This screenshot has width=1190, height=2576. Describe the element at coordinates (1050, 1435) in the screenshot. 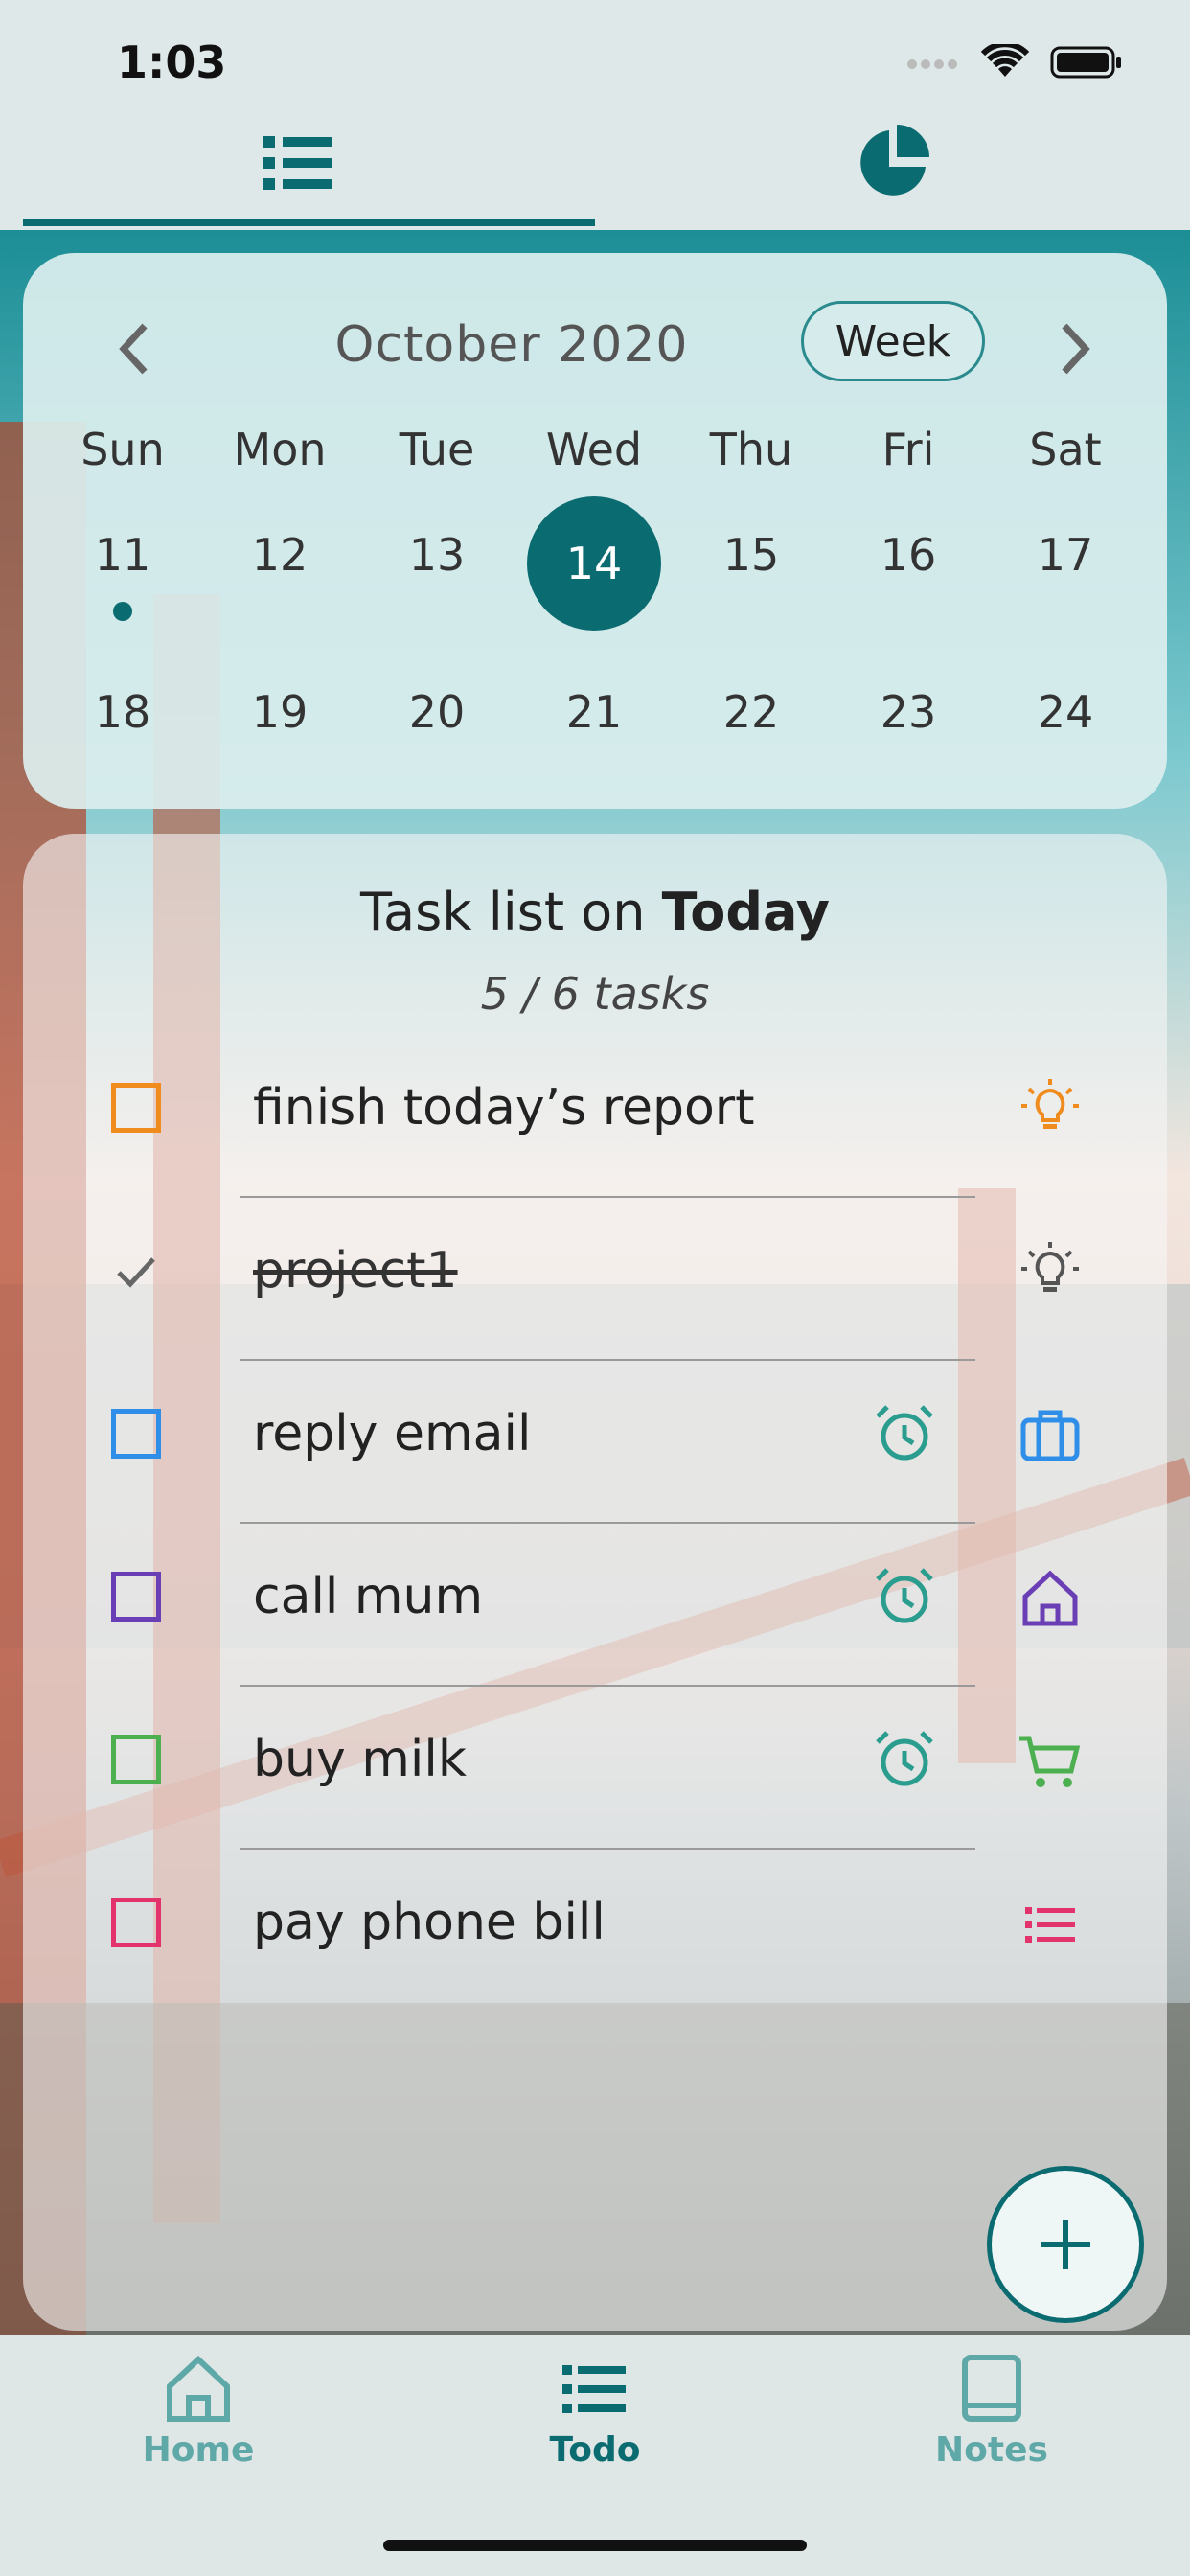

I see `briefcase-icon` at that location.